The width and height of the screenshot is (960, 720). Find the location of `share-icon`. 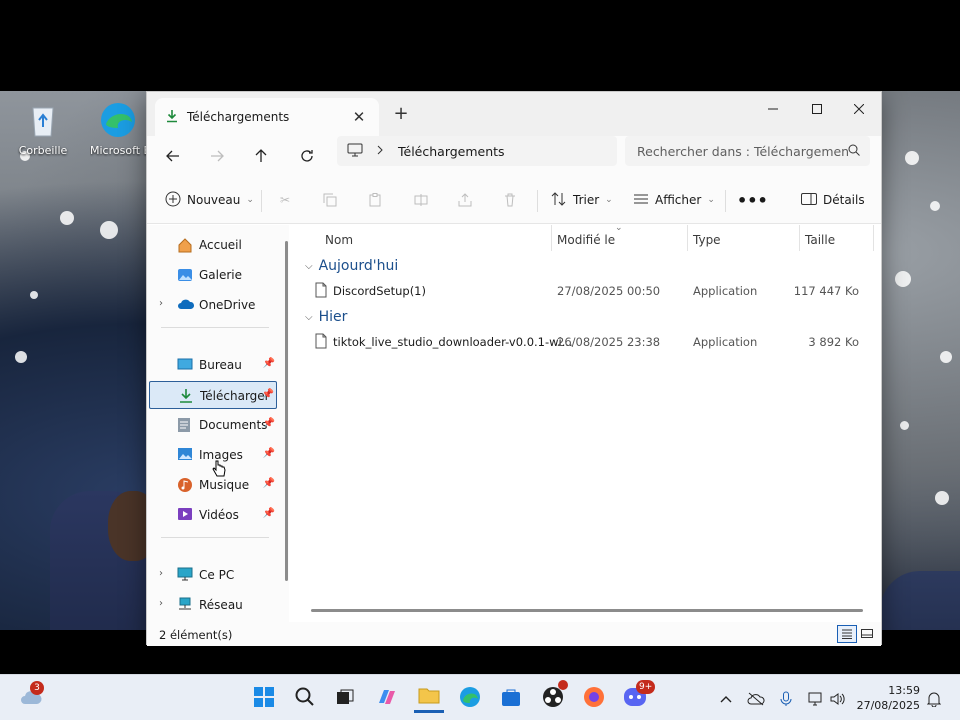

share-icon is located at coordinates (465, 200).